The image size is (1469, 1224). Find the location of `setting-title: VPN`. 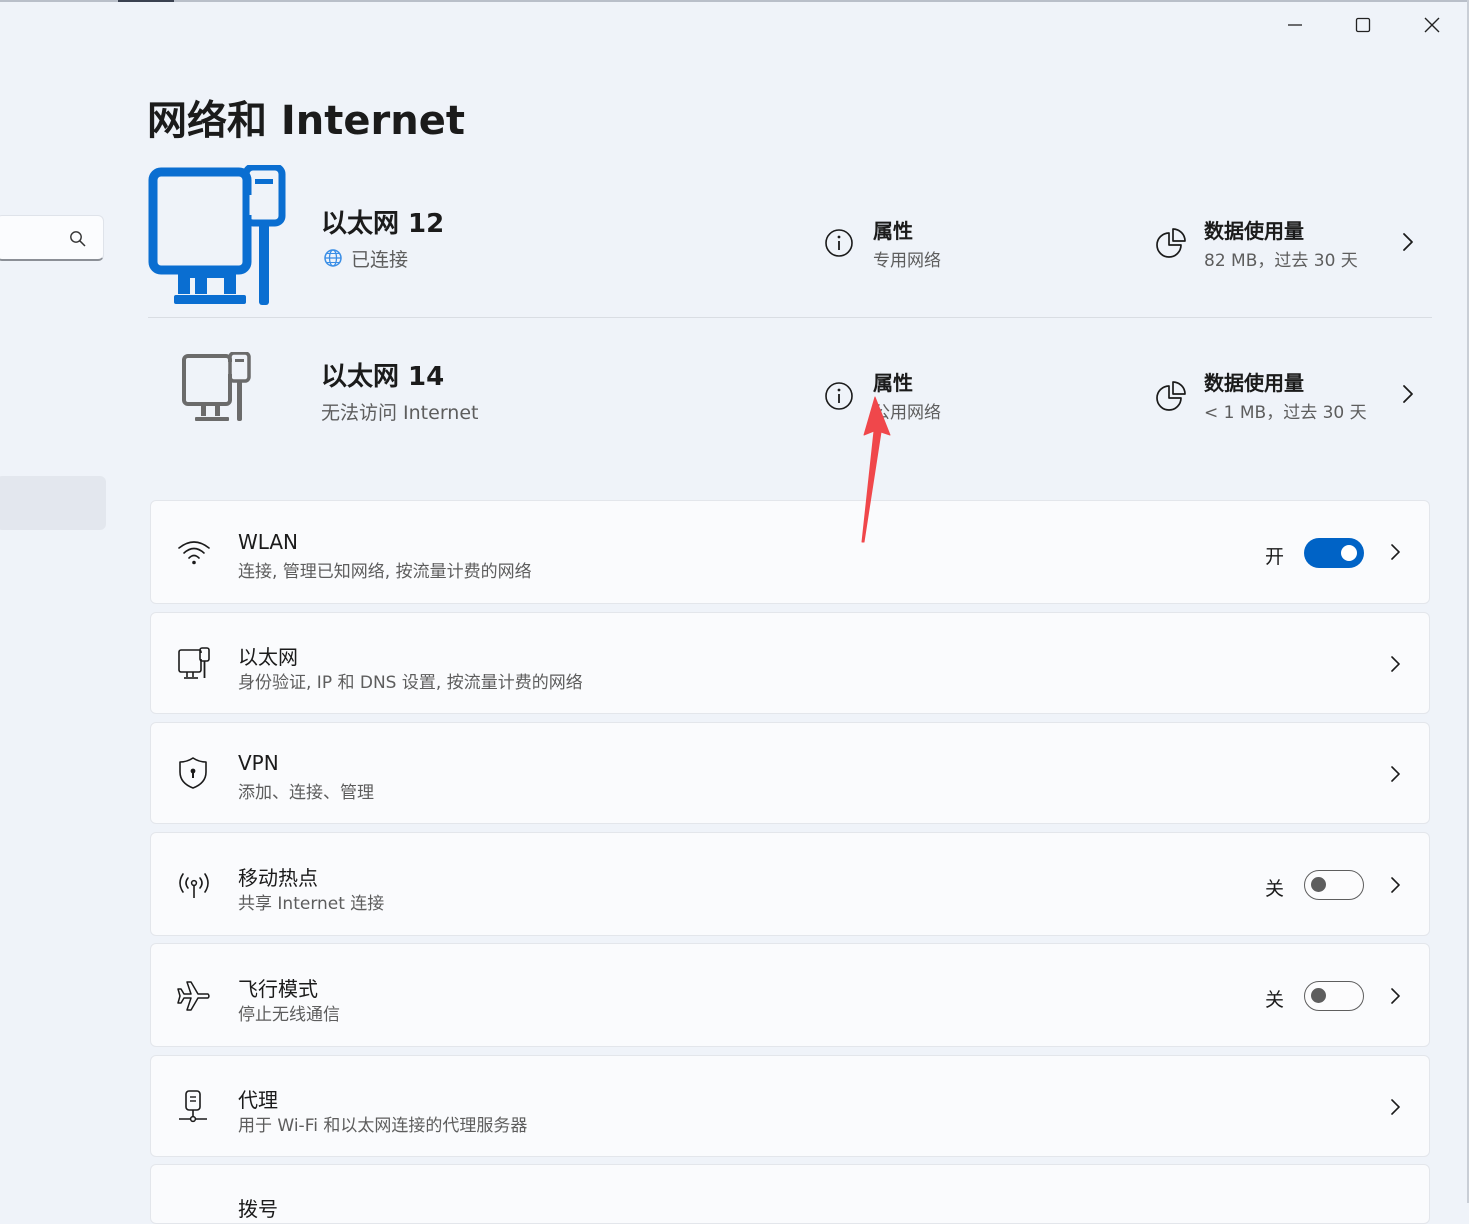

setting-title: VPN is located at coordinates (258, 763).